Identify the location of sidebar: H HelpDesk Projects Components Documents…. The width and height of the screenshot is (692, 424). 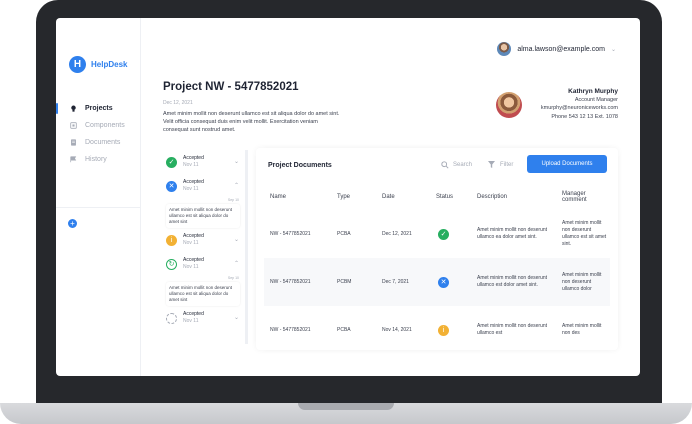
(98, 197).